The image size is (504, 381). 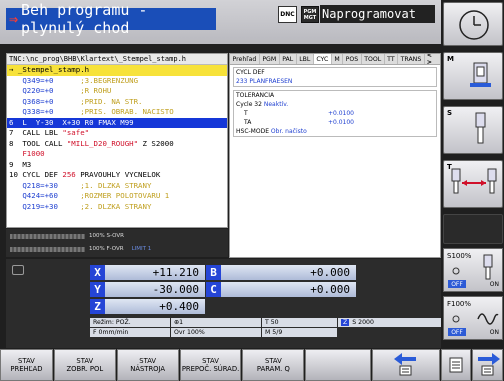 I want to click on position-options-icon, so click(x=18, y=270).